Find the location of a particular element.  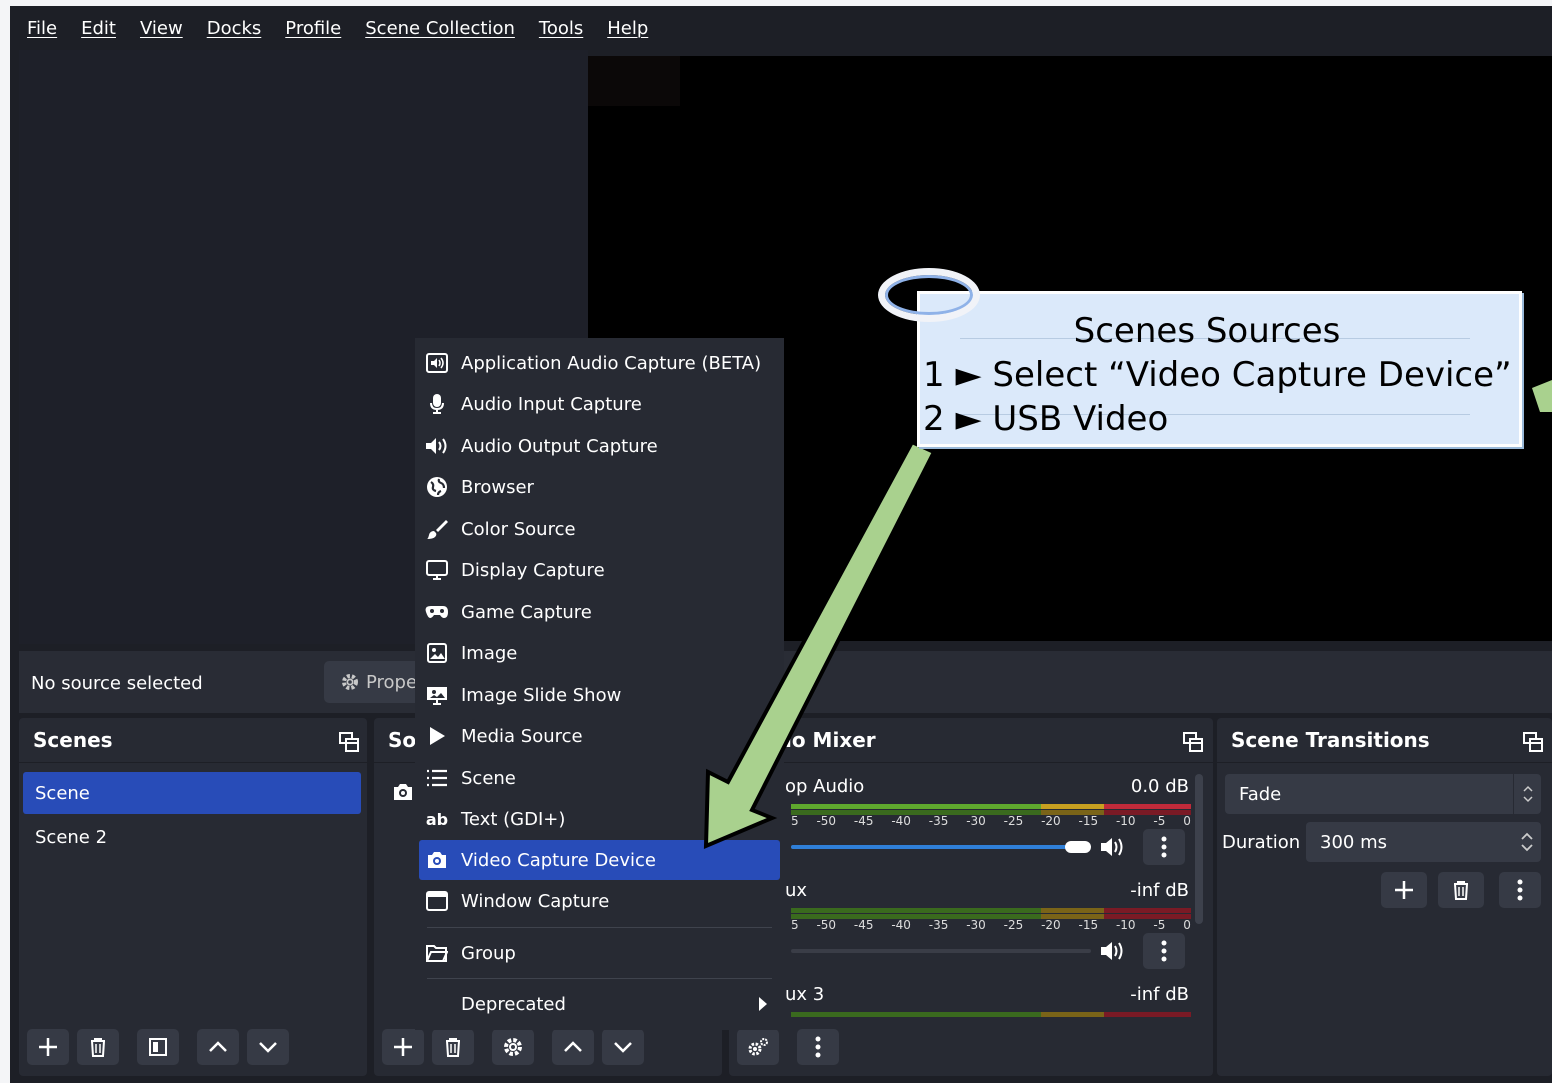

add-transition-button is located at coordinates (1404, 890).